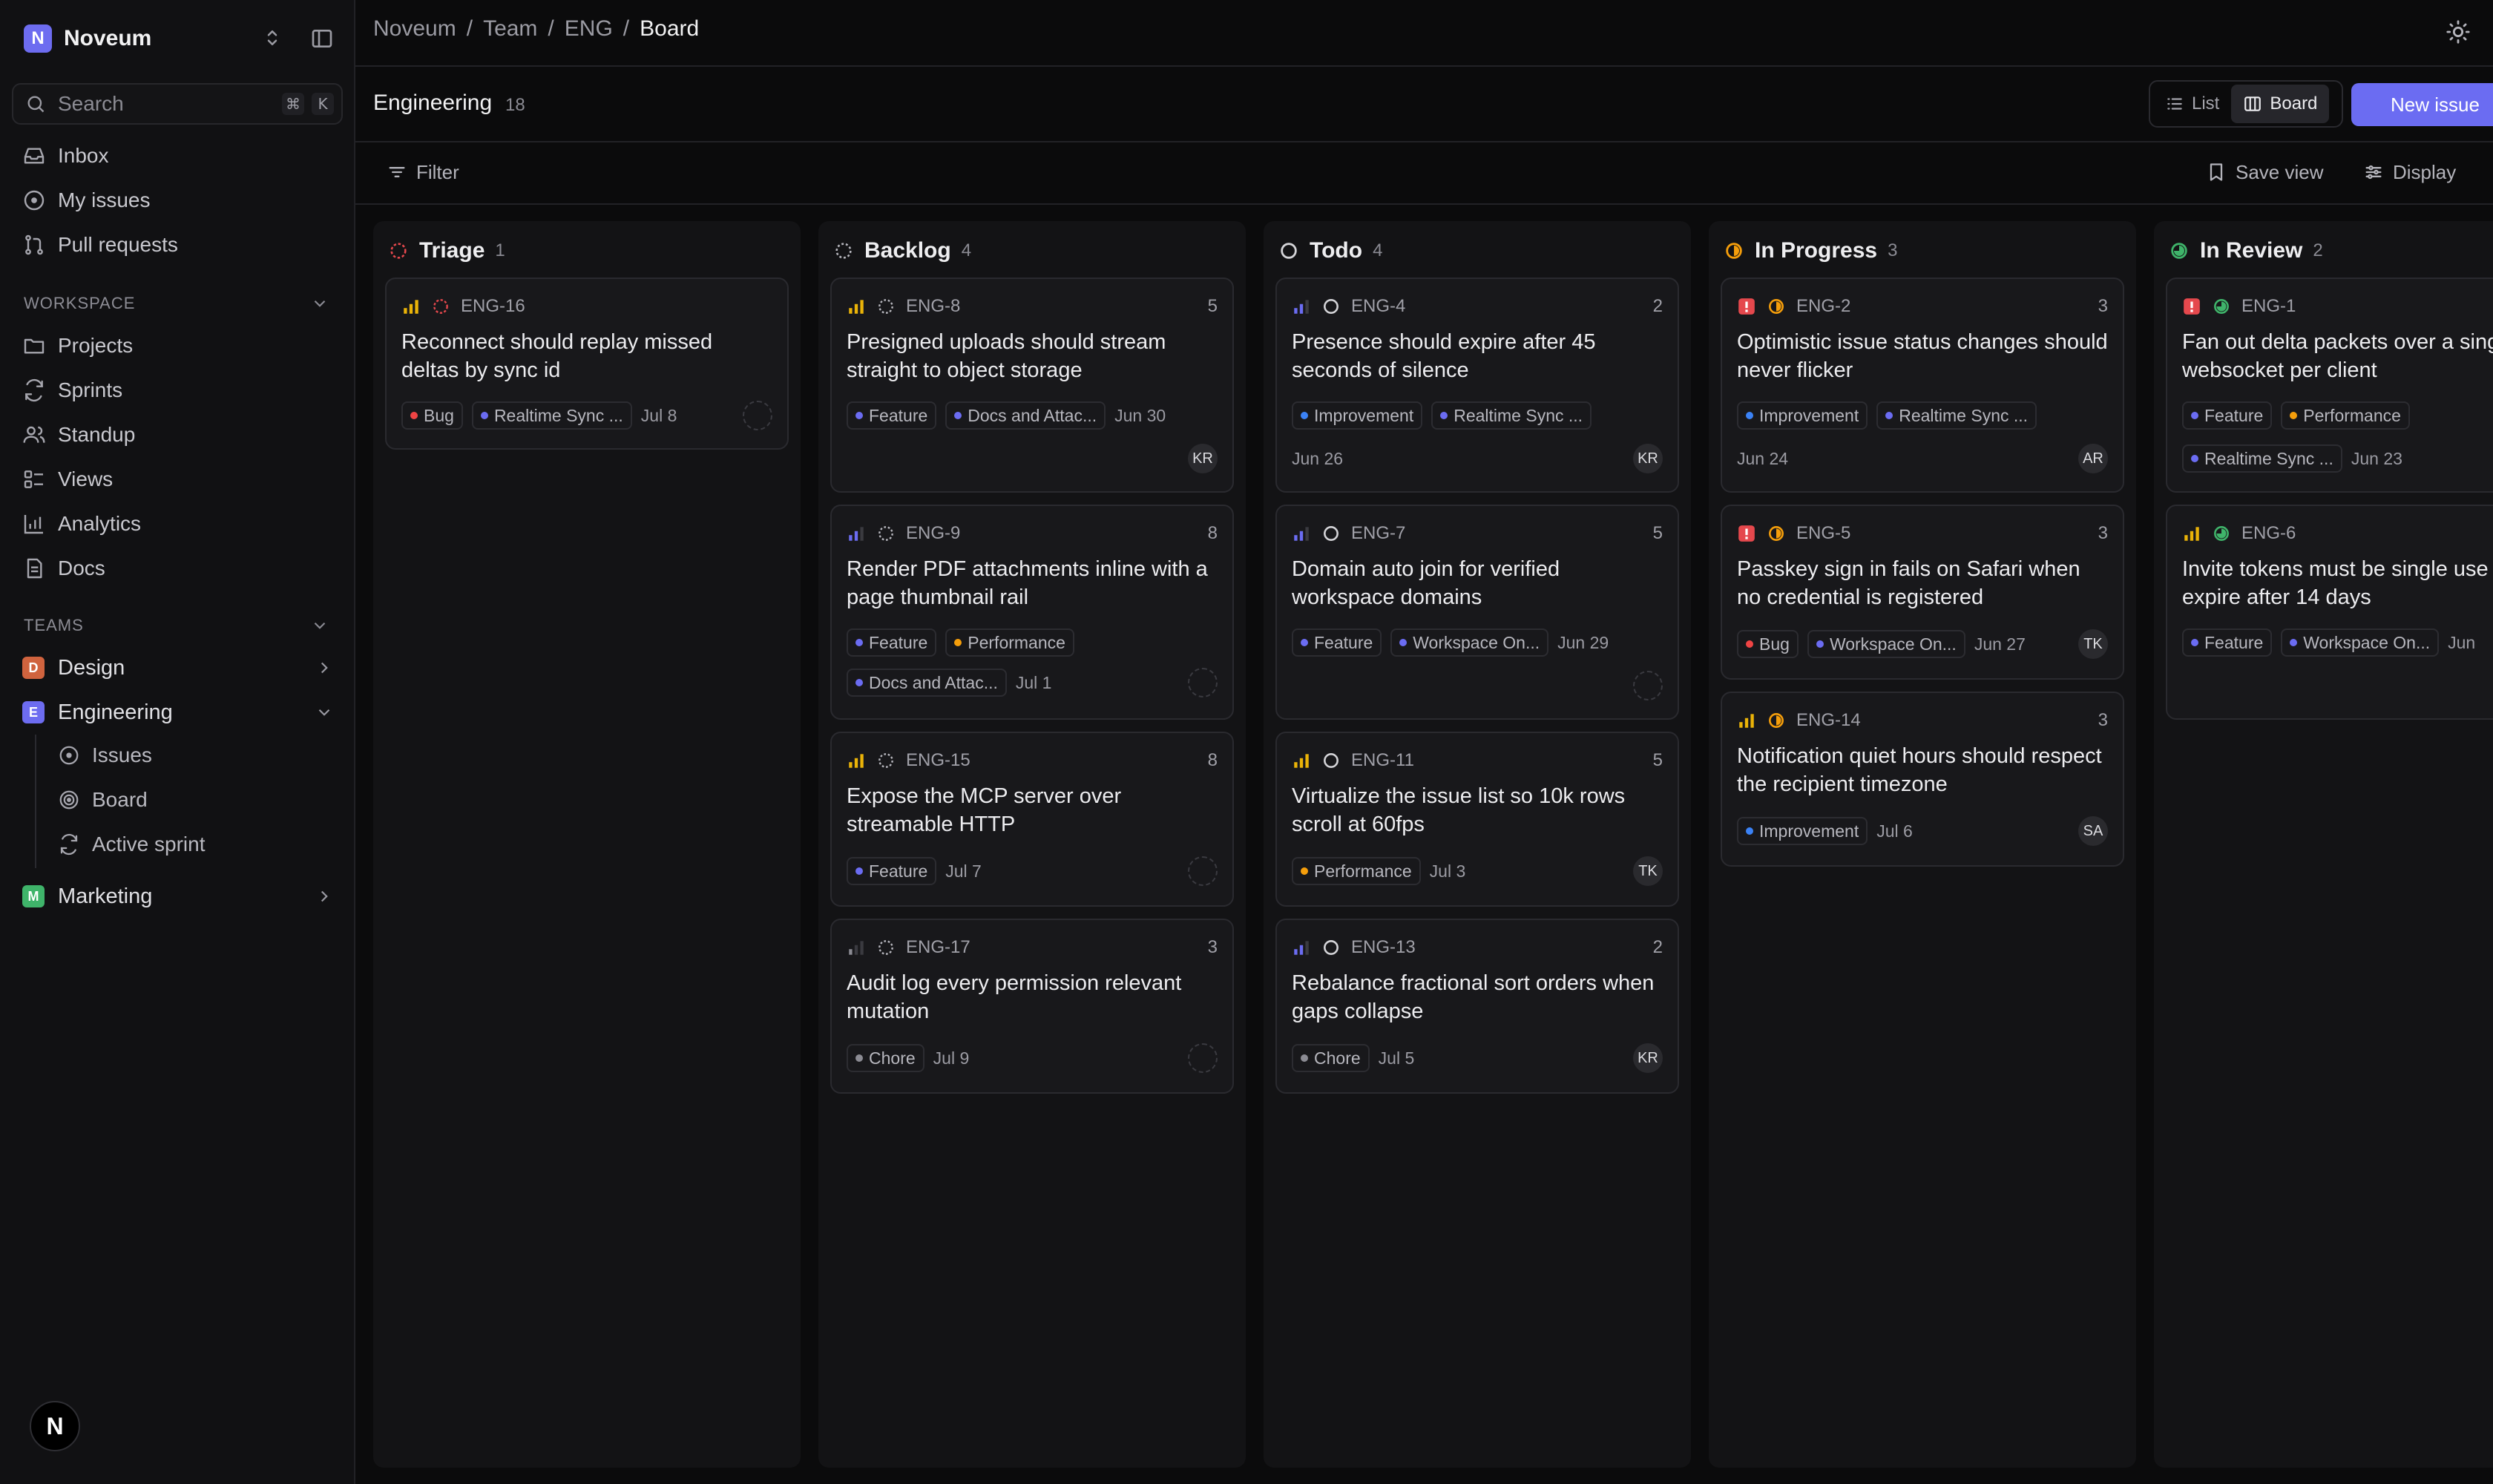  Describe the element at coordinates (2280, 104) in the screenshot. I see `board-view-button: Board` at that location.